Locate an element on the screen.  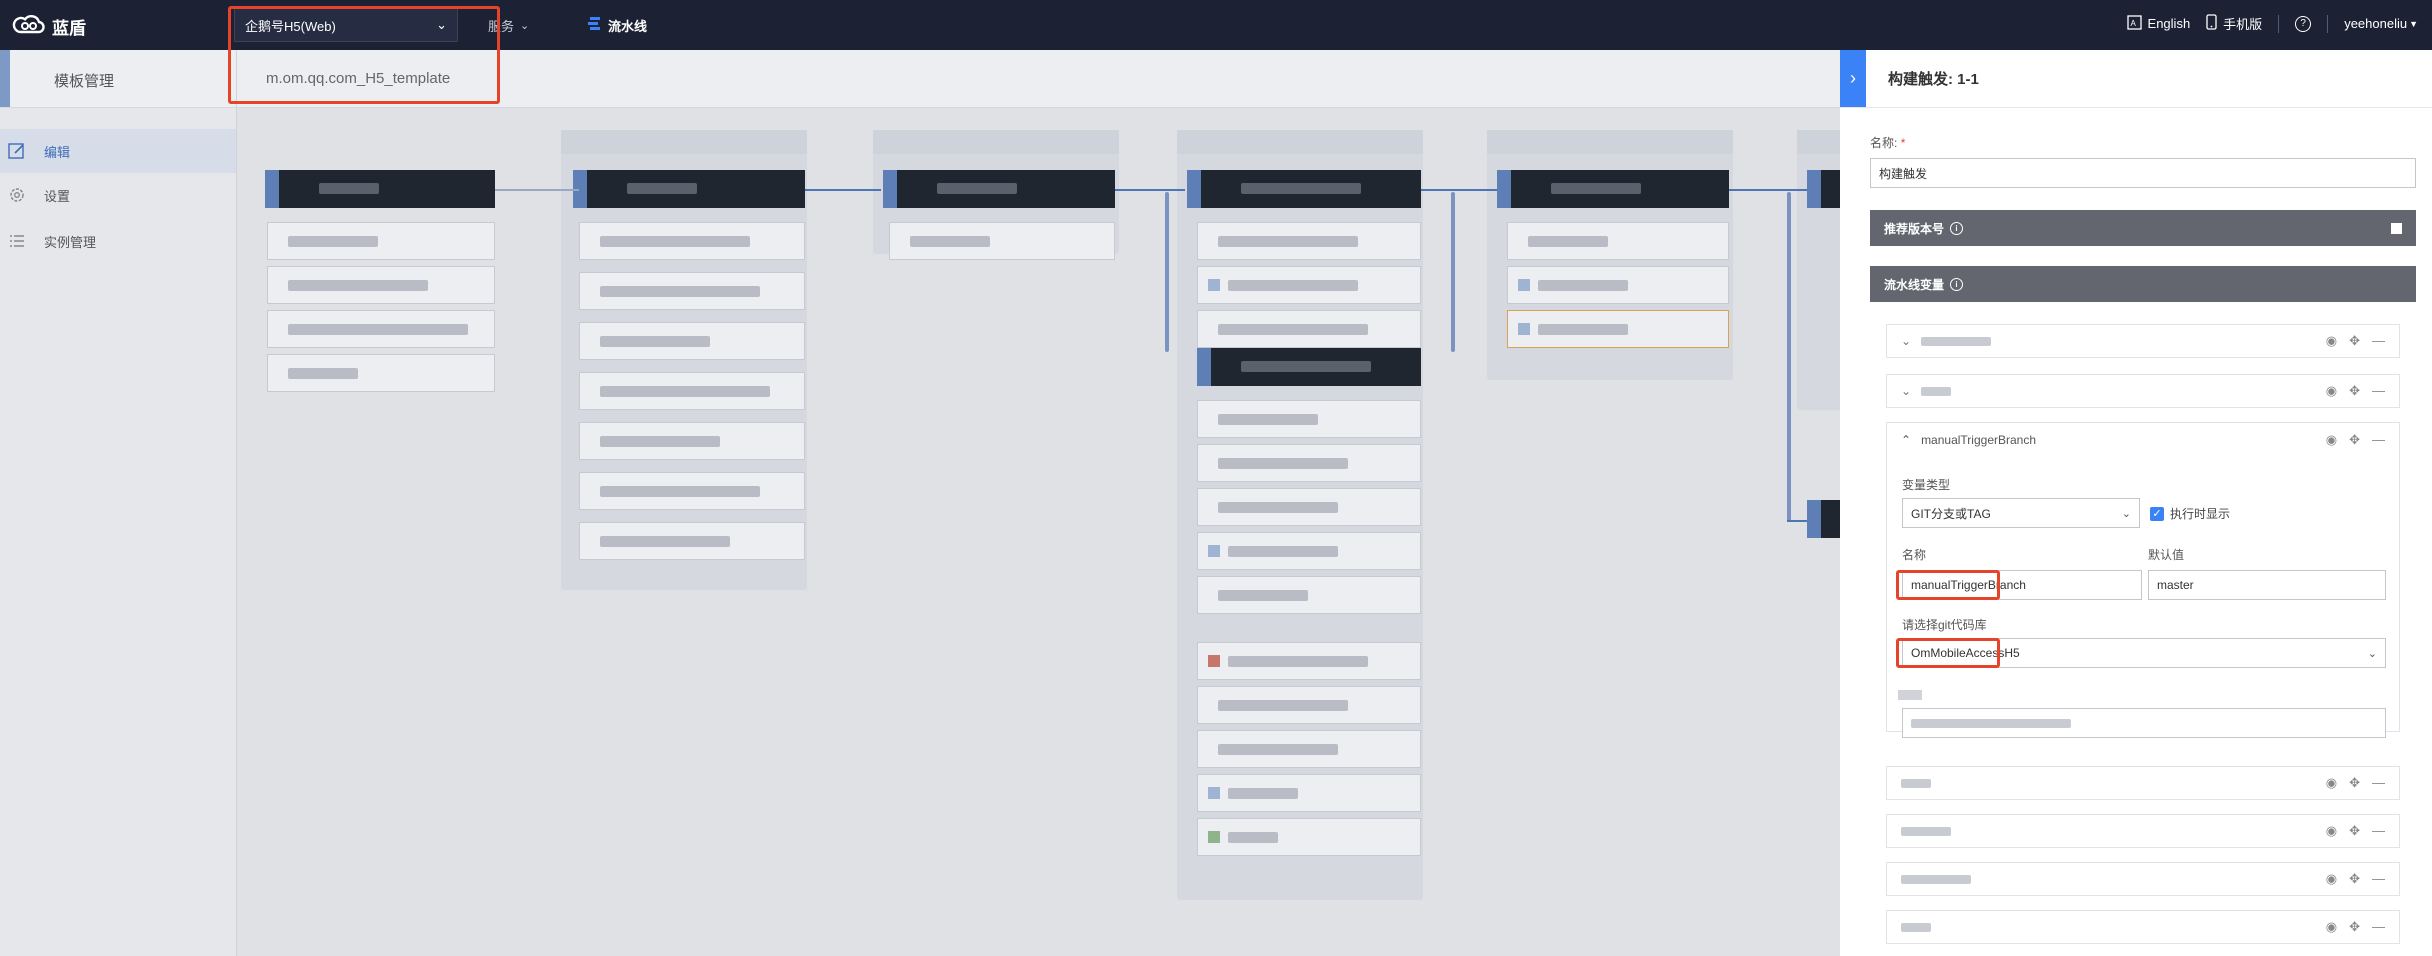
recommend-version-section: 推荐版本号 i is located at coordinates (2143, 228).